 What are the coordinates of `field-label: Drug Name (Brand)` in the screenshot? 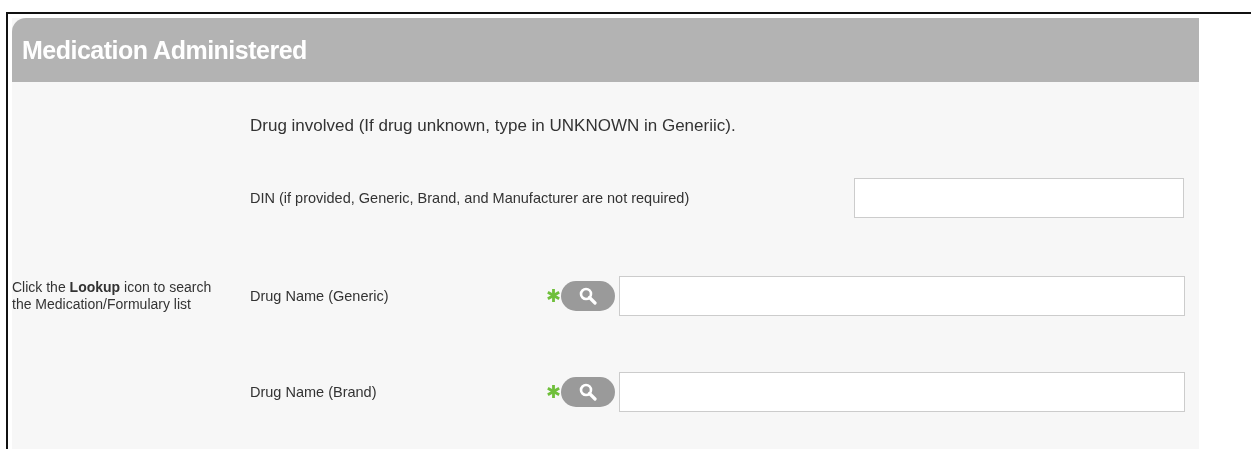 It's located at (314, 391).